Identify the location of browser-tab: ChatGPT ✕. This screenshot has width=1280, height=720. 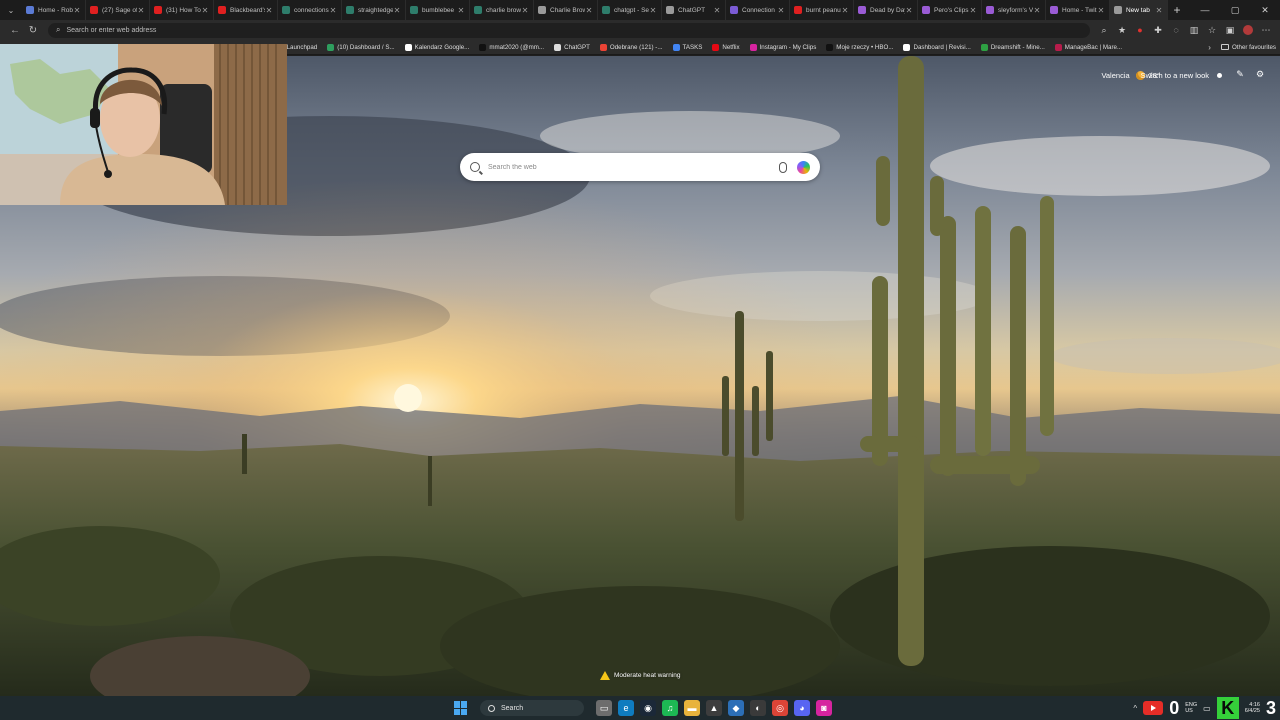
(694, 10).